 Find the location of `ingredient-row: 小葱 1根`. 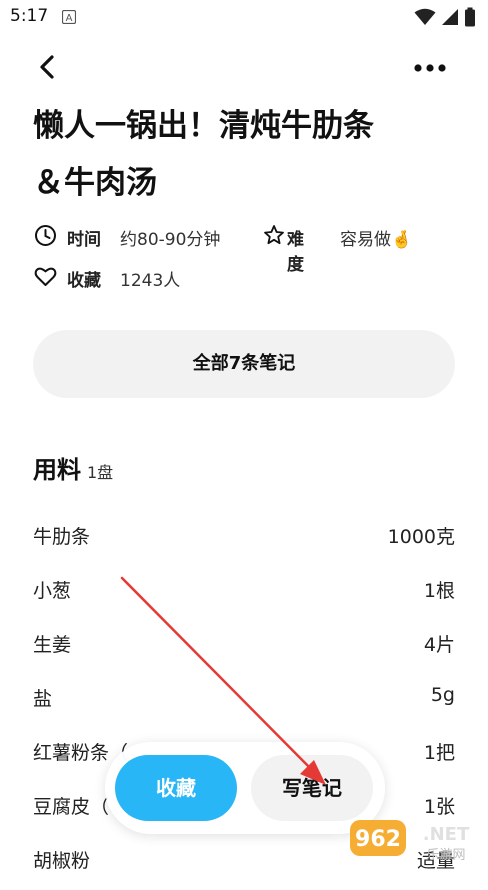

ingredient-row: 小葱 1根 is located at coordinates (244, 593).